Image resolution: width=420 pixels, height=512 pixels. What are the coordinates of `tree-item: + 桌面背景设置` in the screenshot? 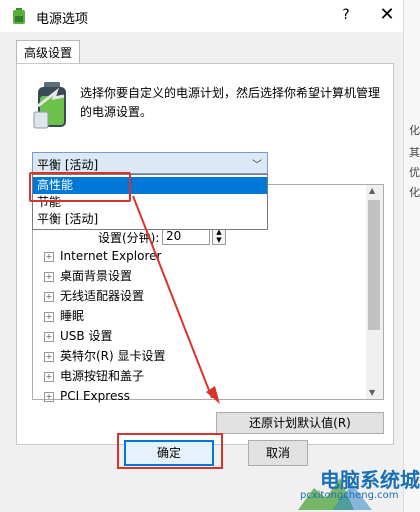 It's located at (88, 276).